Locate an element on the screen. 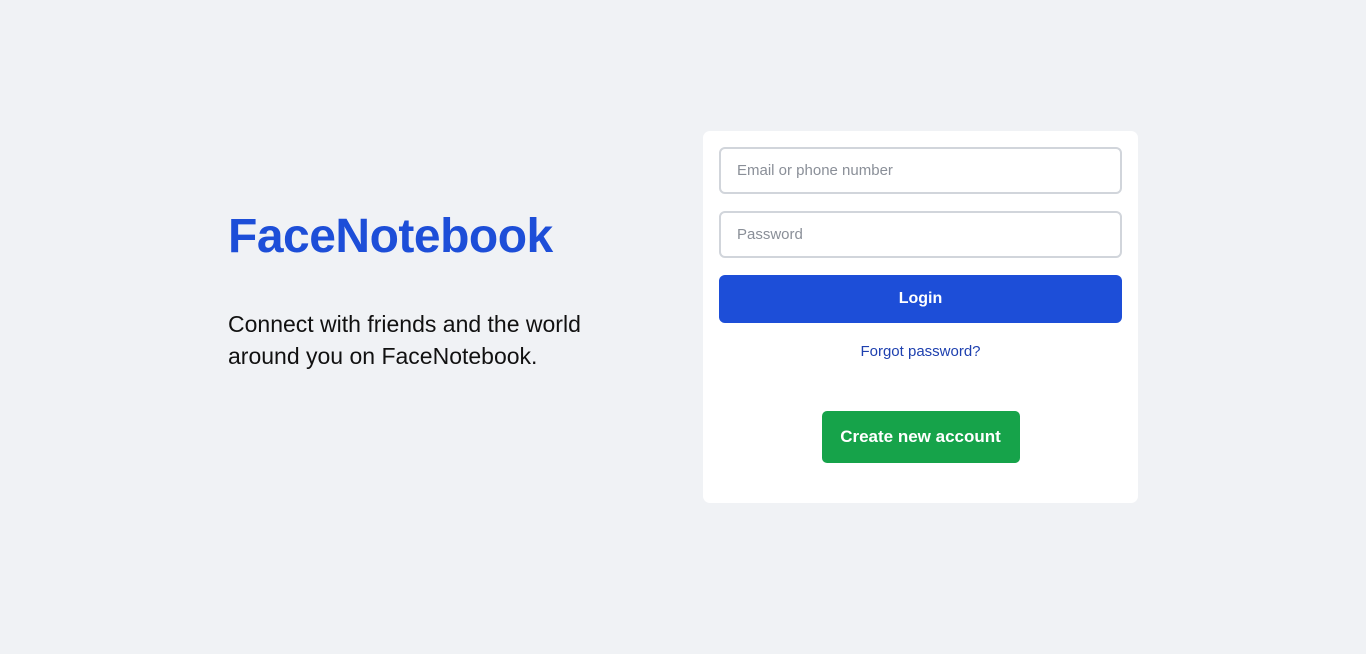  password-input is located at coordinates (920, 234).